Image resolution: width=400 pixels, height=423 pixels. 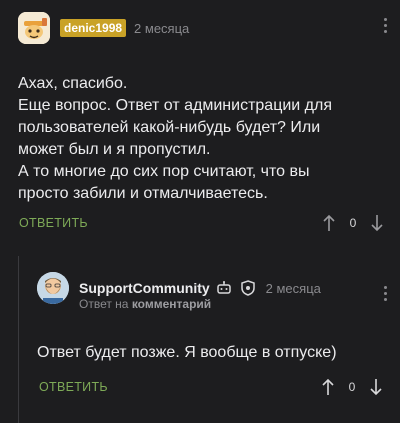 I want to click on bearded-man-avatar-icon, so click(x=53, y=288).